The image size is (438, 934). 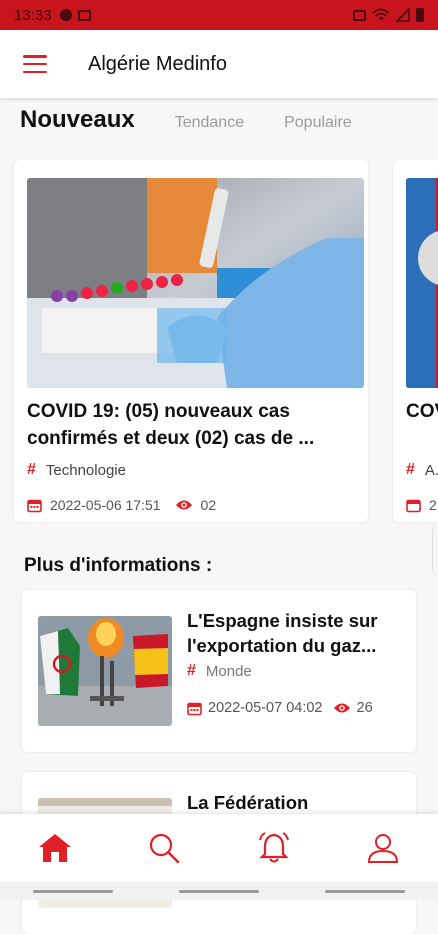 What do you see at coordinates (85, 470) in the screenshot?
I see `category-label: Technologie` at bounding box center [85, 470].